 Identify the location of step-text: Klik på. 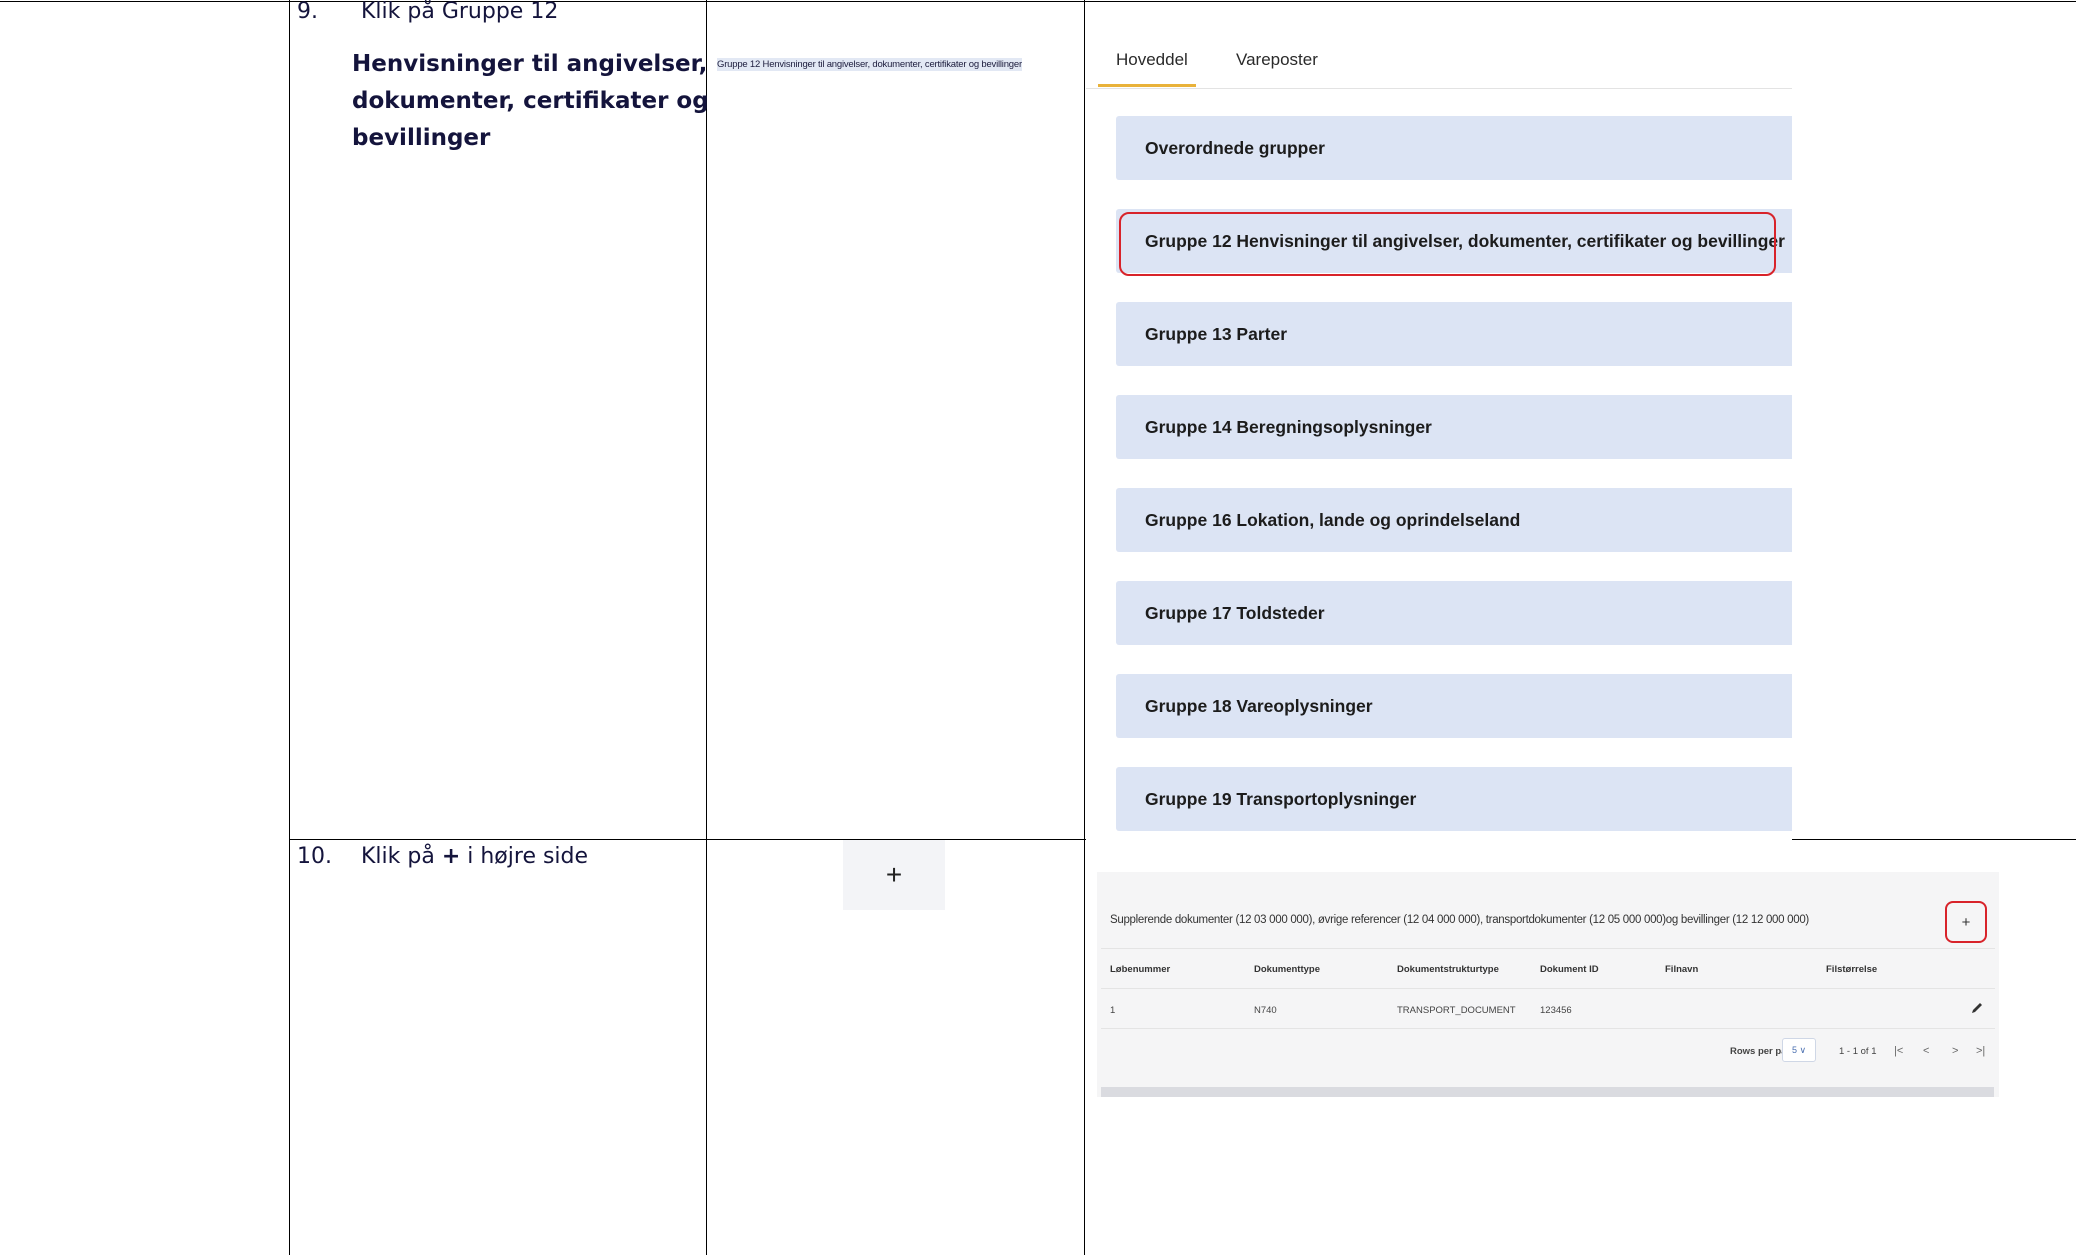
(401, 856).